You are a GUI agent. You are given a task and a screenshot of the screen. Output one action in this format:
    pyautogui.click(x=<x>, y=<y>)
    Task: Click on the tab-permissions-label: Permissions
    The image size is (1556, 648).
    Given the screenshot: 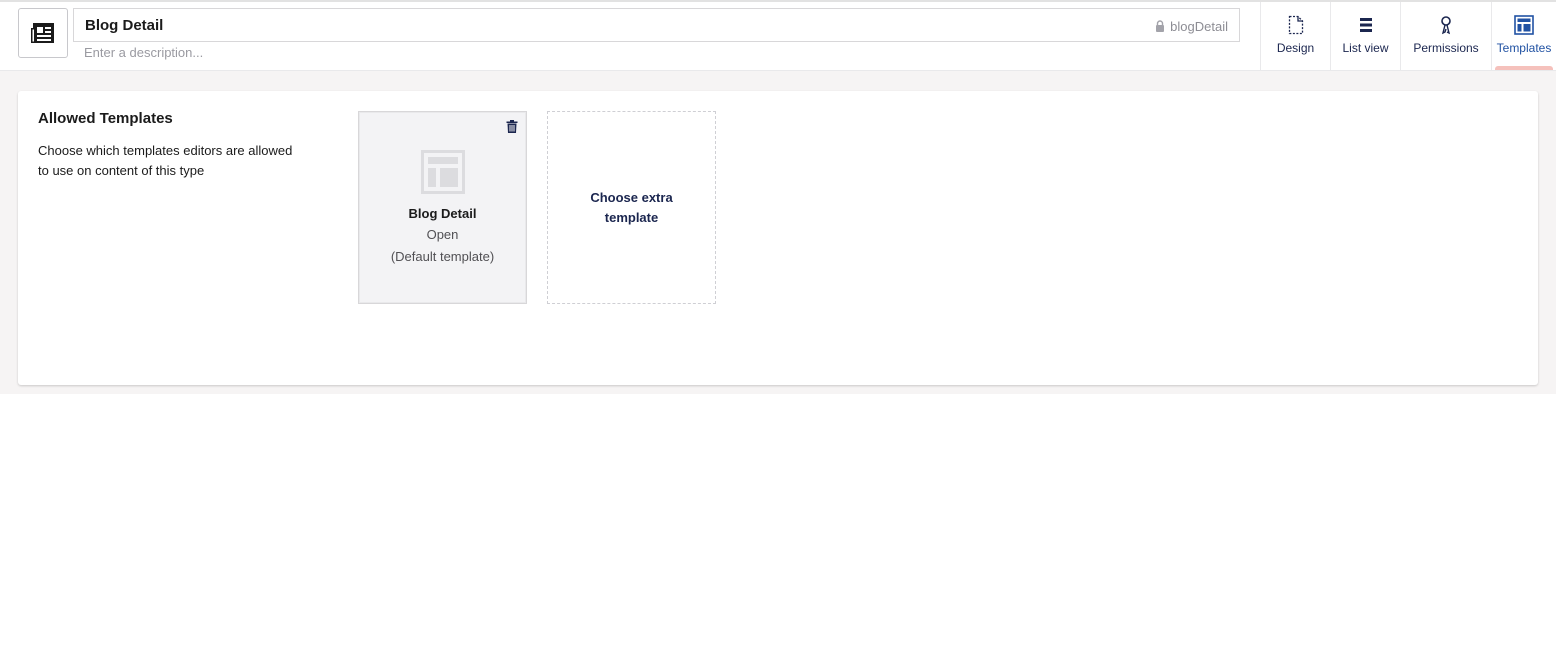 What is the action you would take?
    pyautogui.click(x=1446, y=48)
    